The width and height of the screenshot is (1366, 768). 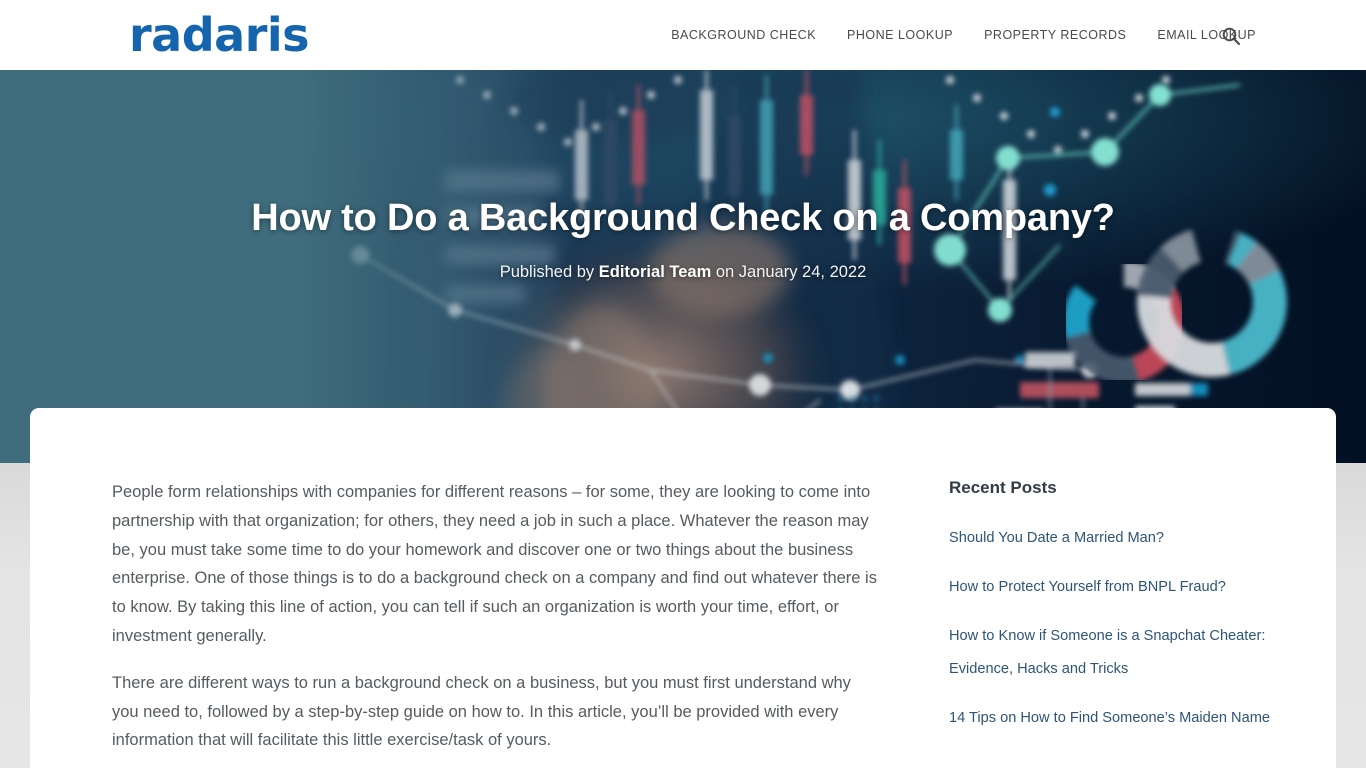 What do you see at coordinates (549, 272) in the screenshot?
I see `byline-prefix: Published by` at bounding box center [549, 272].